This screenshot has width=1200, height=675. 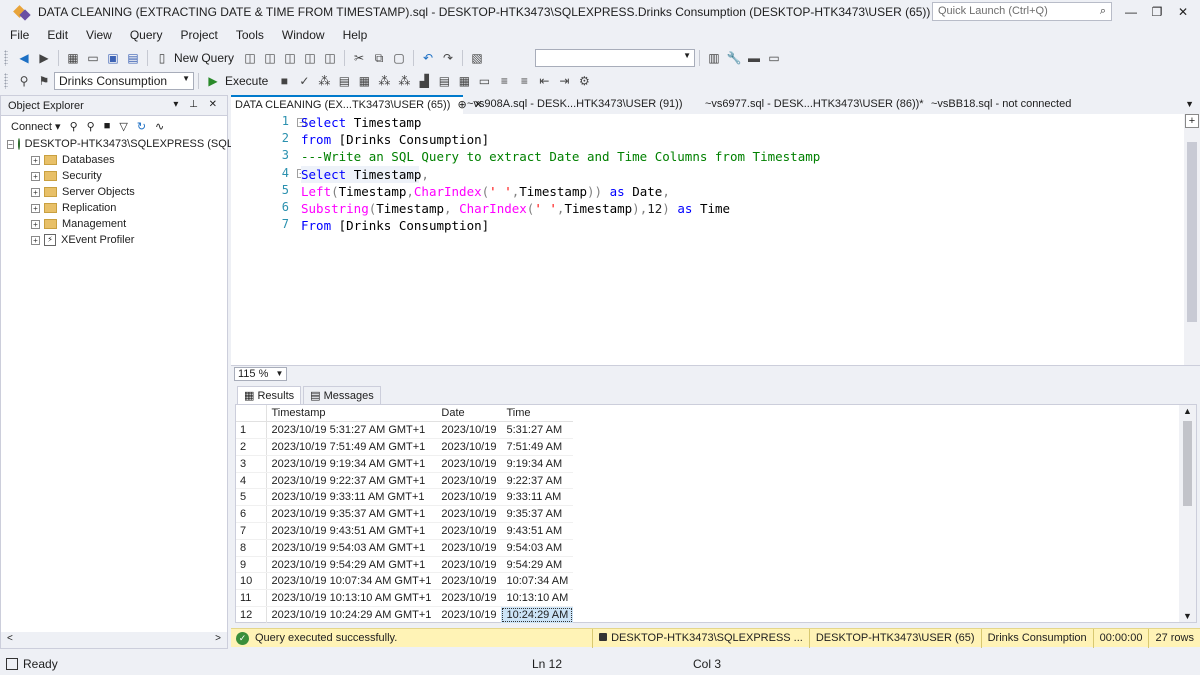 I want to click on query-options-icon: ▤, so click(x=344, y=81).